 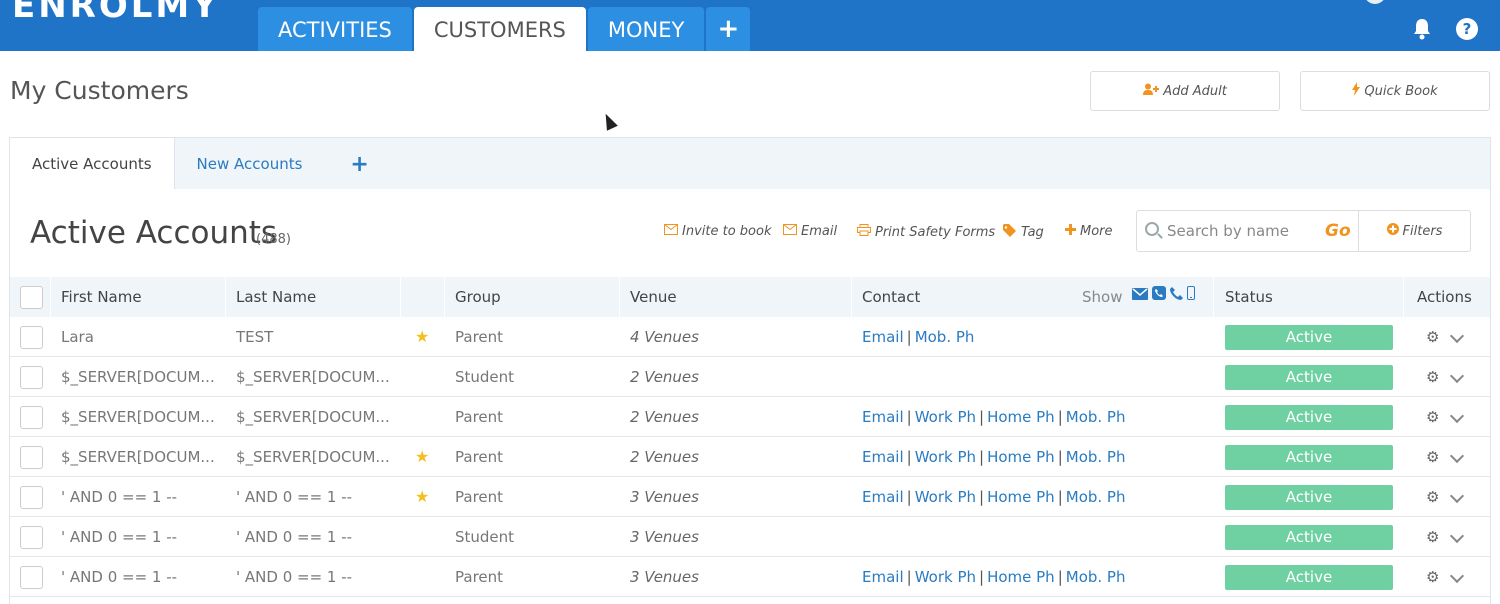 What do you see at coordinates (1089, 231) in the screenshot?
I see `more-button: More` at bounding box center [1089, 231].